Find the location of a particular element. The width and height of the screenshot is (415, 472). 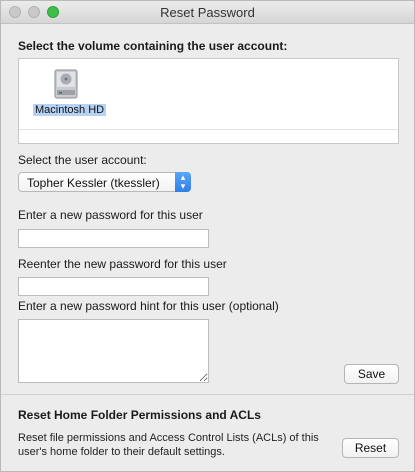

title-bar: Reset Password is located at coordinates (207, 12).